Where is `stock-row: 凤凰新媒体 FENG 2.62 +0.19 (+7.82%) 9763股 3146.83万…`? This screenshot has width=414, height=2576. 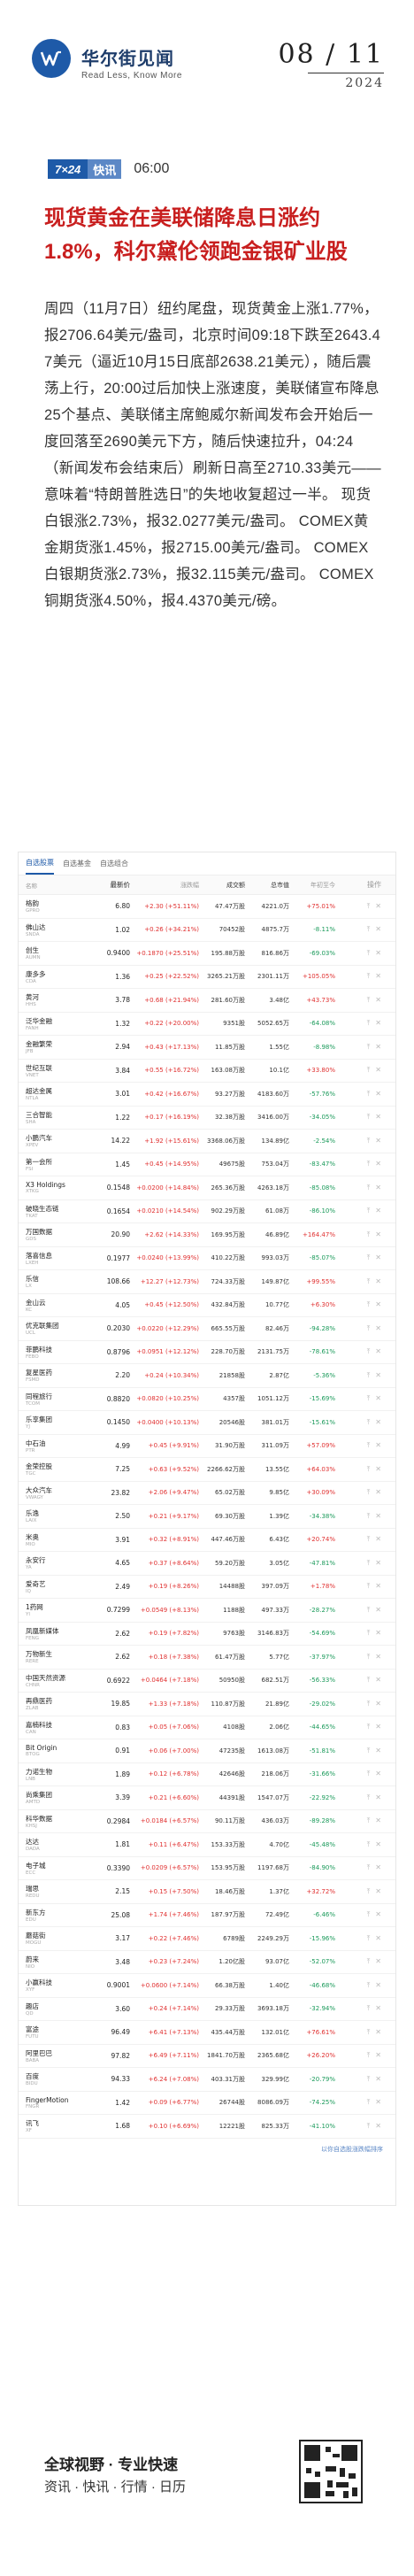
stock-row: 凤凰新媒体 FENG 2.62 +0.19 (+7.82%) 9763股 3146.83万… is located at coordinates (207, 1634).